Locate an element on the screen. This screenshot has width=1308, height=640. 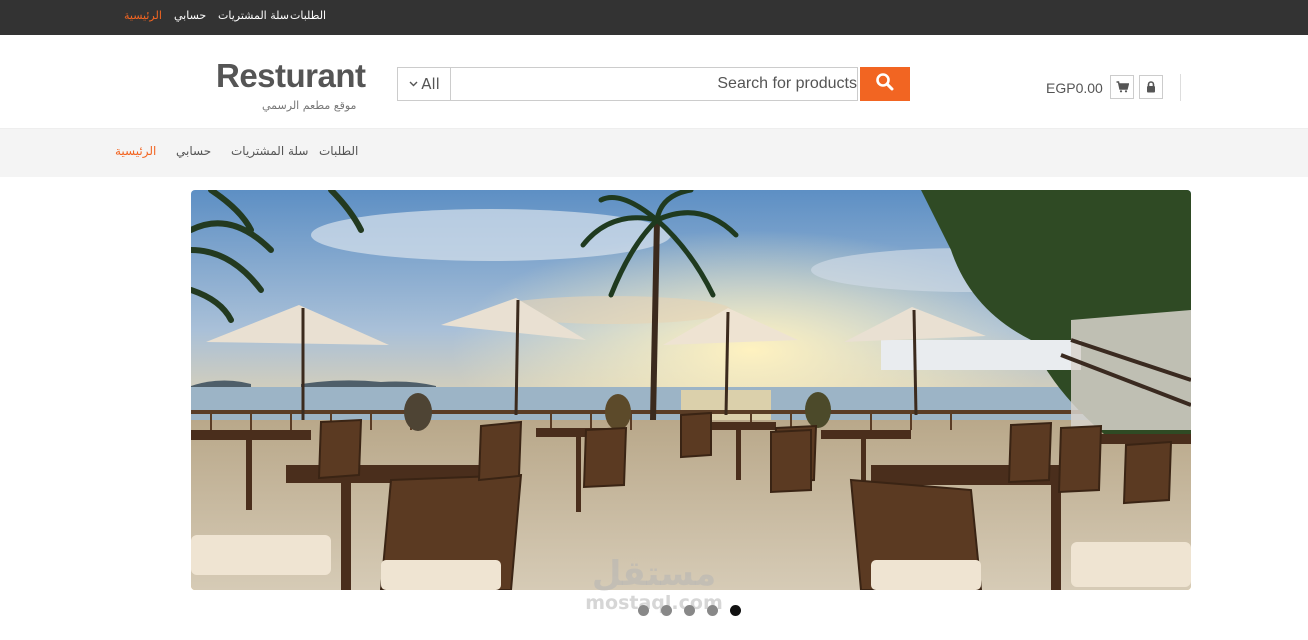
nav-item-account: حسابي is located at coordinates (193, 151).